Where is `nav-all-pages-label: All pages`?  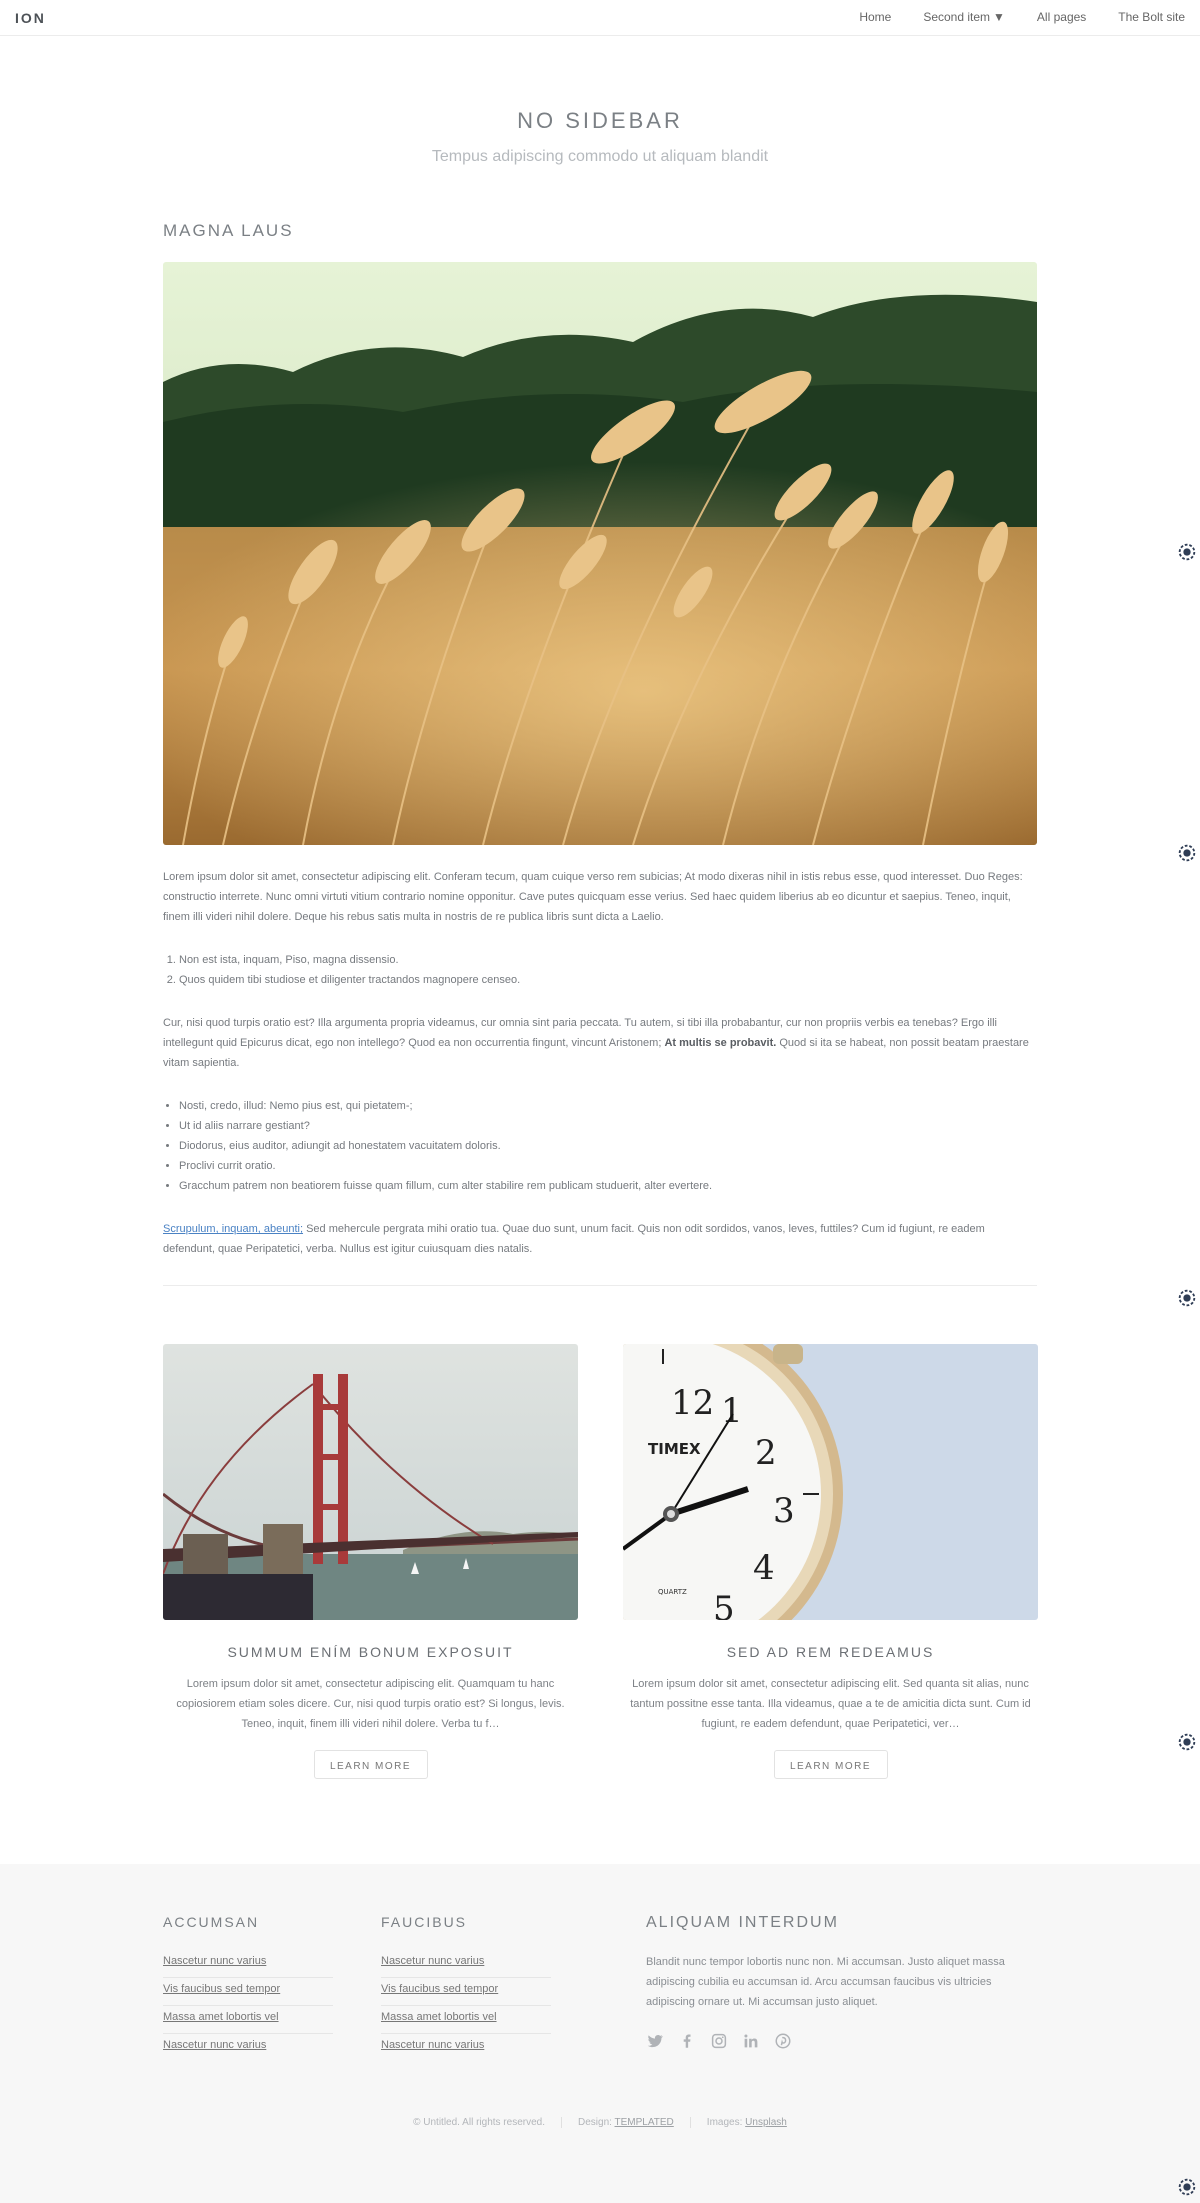
nav-all-pages-label: All pages is located at coordinates (1061, 17).